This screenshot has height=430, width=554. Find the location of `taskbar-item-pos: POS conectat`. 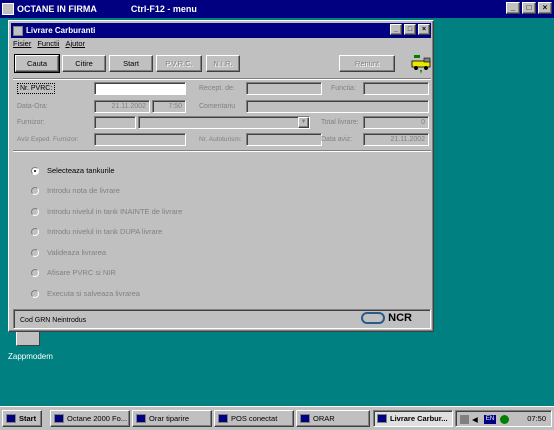

taskbar-item-pos: POS conectat is located at coordinates (254, 418).